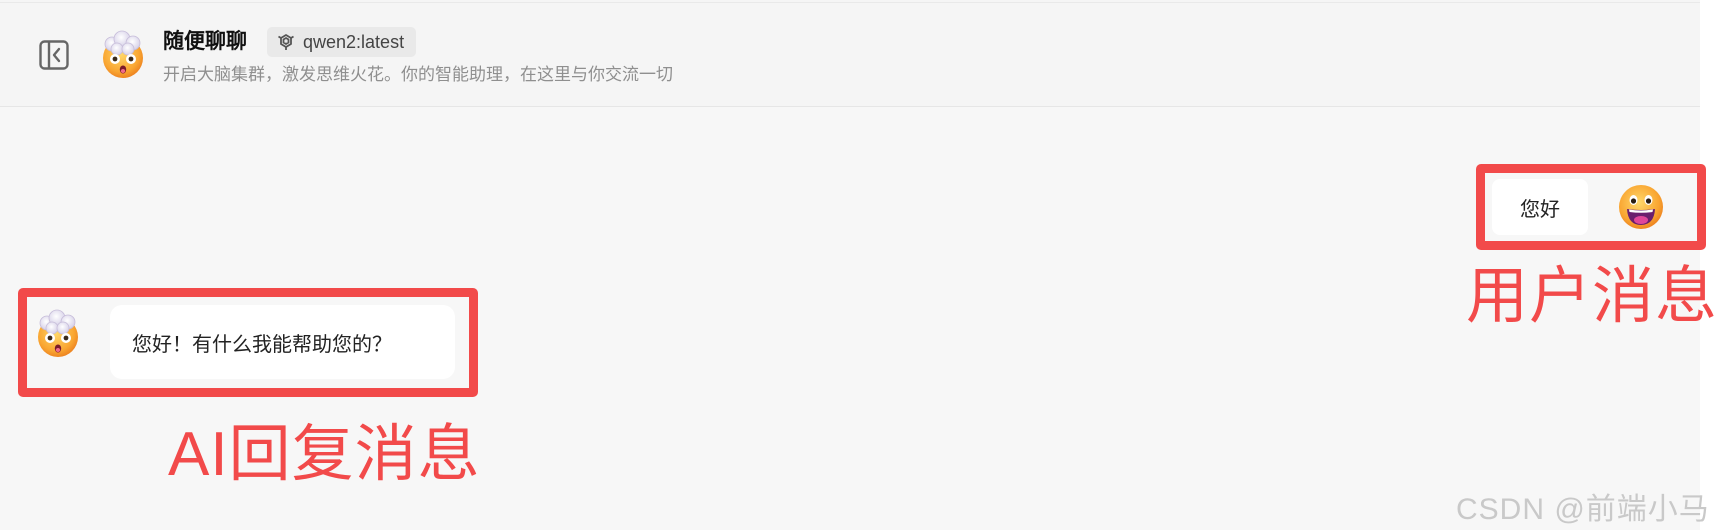 The image size is (1716, 530). I want to click on model-logo-icon, so click(286, 42).